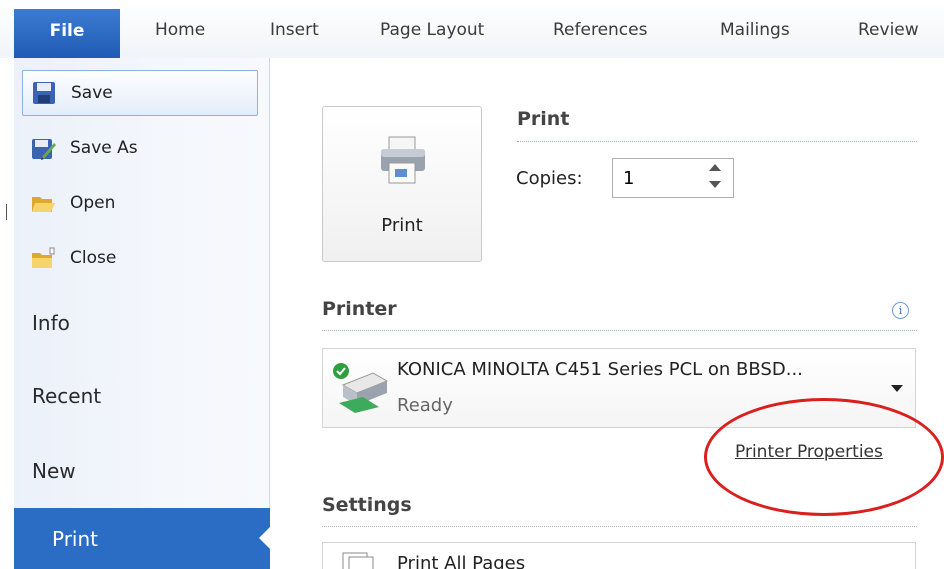 The width and height of the screenshot is (944, 569). What do you see at coordinates (66, 396) in the screenshot?
I see `nav-tab-recent: Recent` at bounding box center [66, 396].